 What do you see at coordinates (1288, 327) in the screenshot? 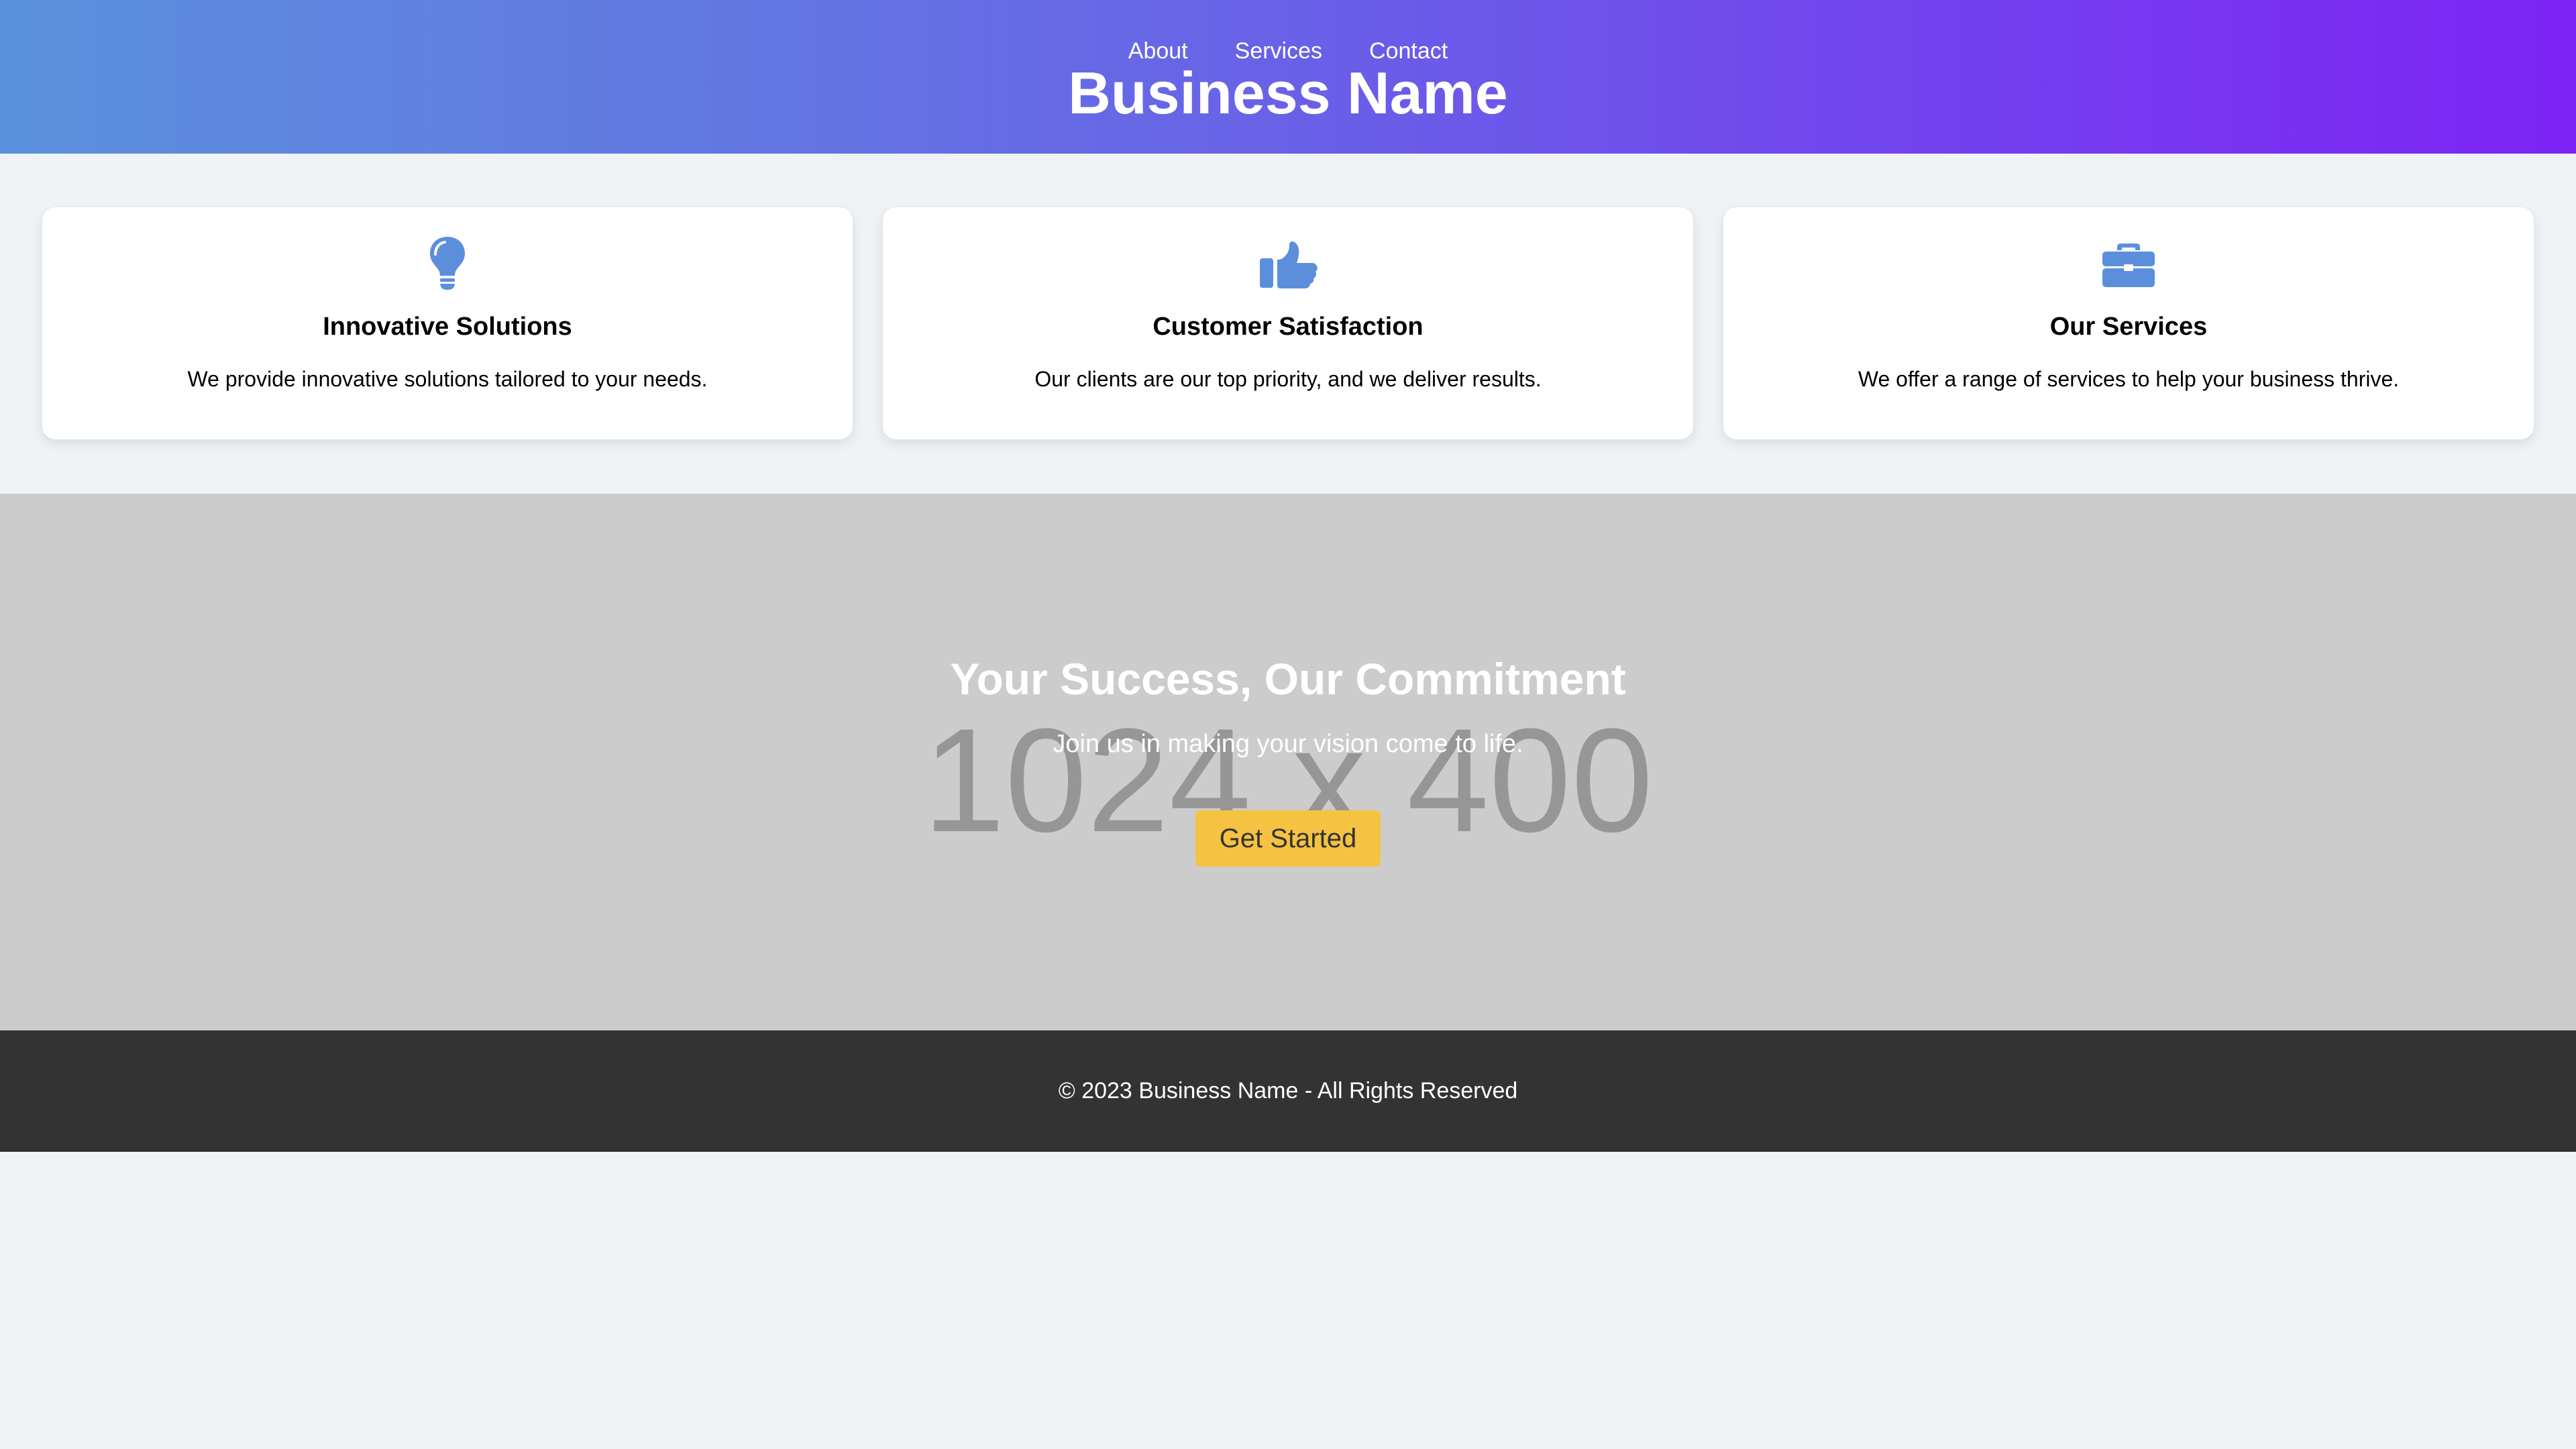
I see `feature-title: Customer Satisfaction` at bounding box center [1288, 327].